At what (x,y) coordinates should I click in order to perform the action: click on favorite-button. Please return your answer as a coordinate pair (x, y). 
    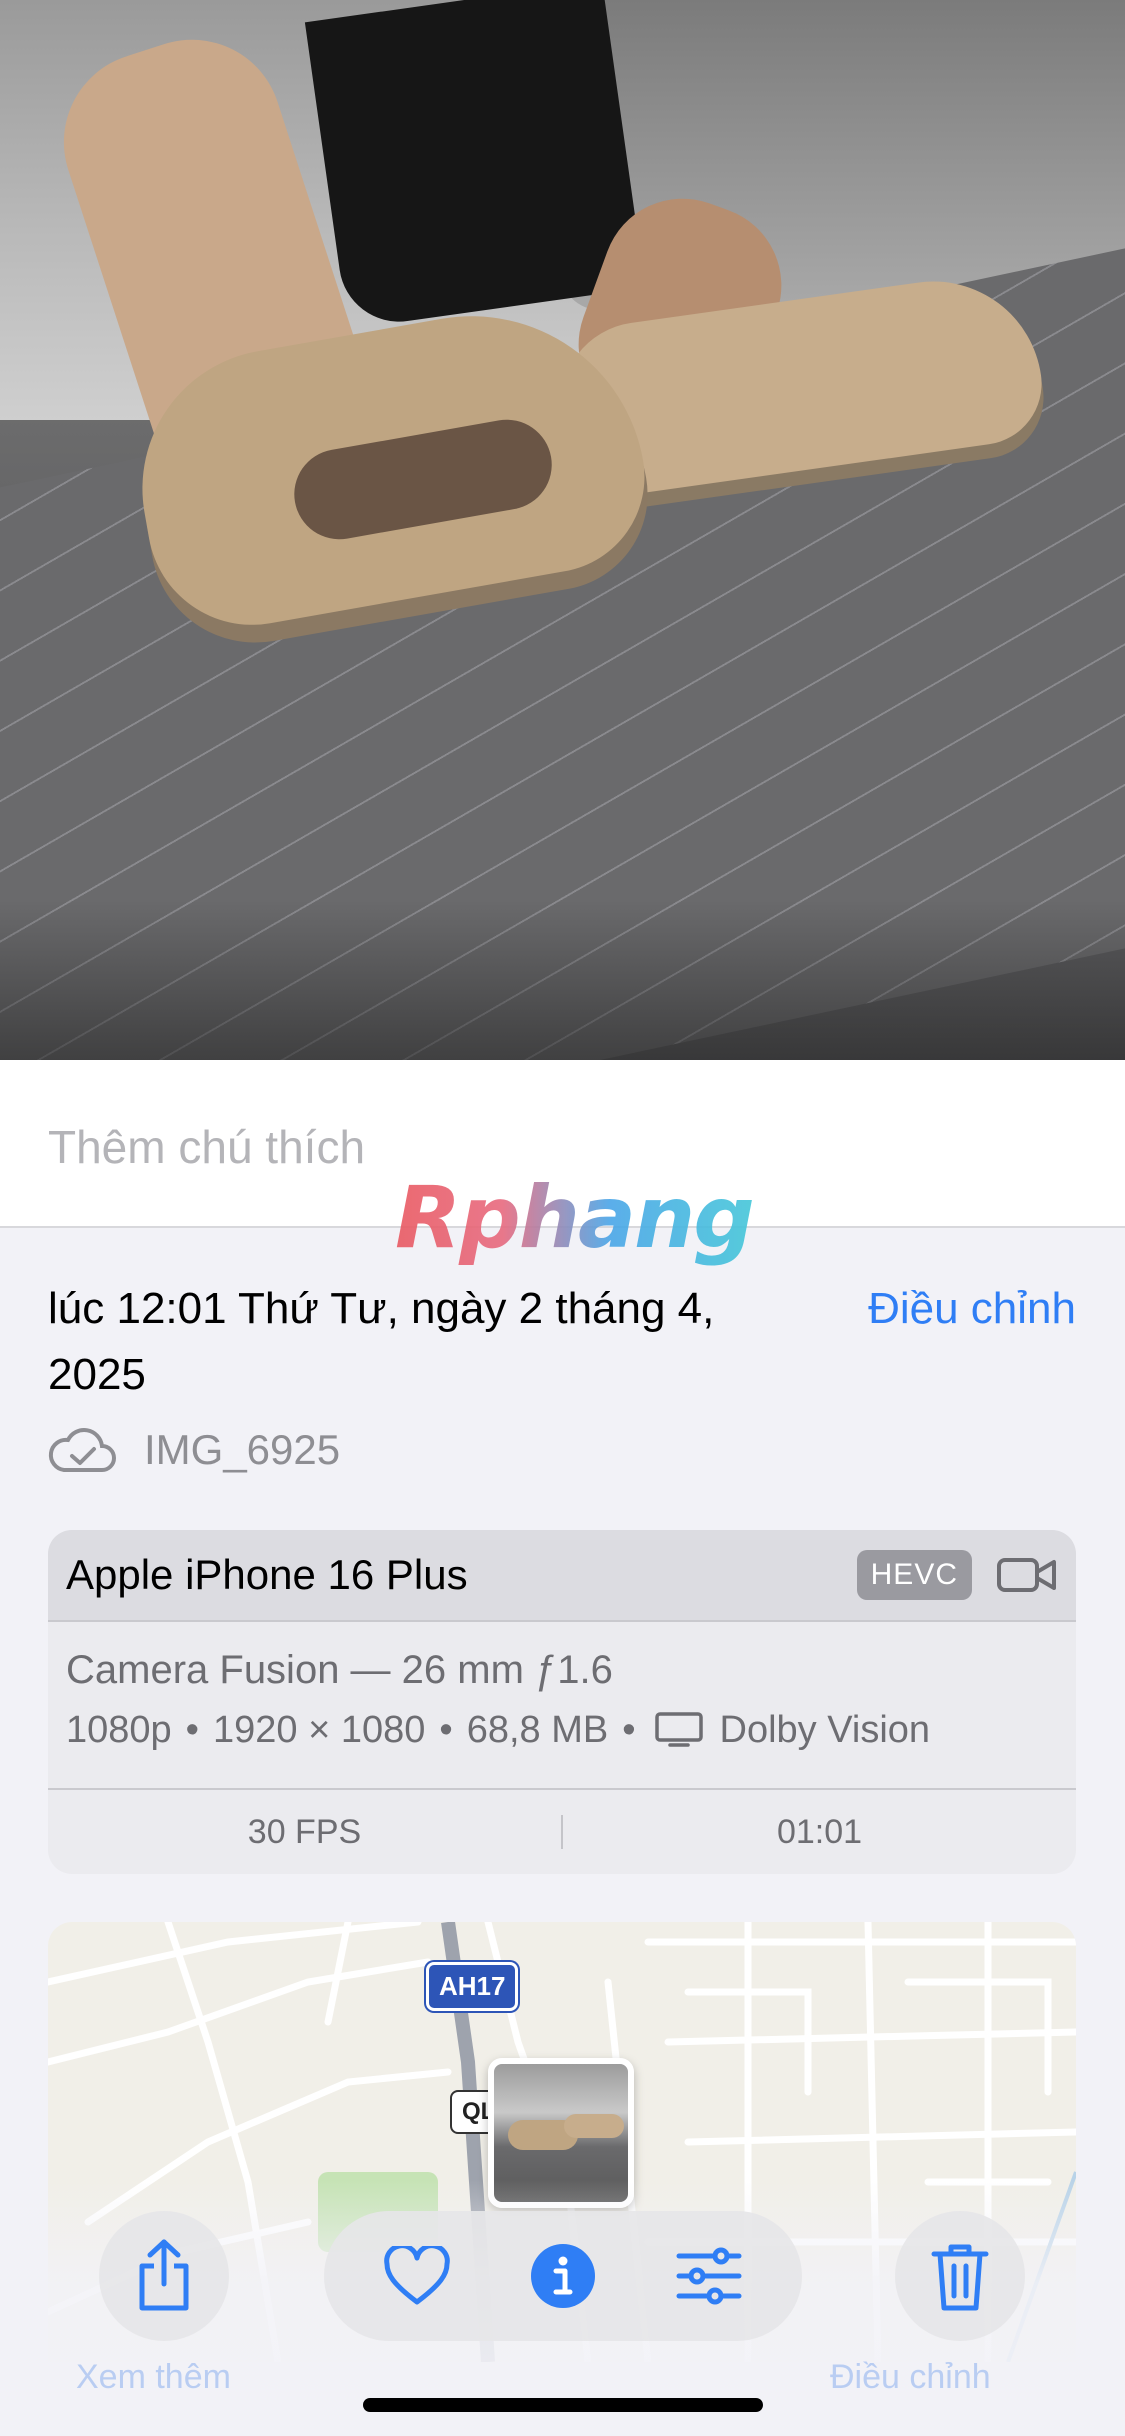
    Looking at the image, I should click on (417, 2276).